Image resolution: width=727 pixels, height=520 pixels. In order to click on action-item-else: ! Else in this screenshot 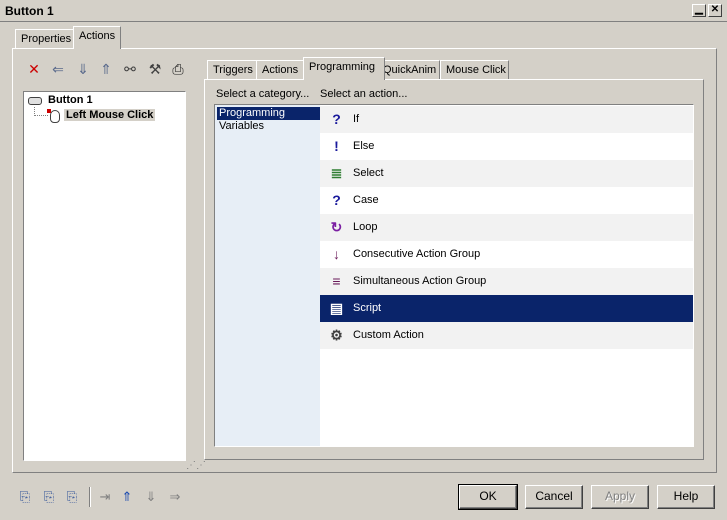, I will do `click(506, 146)`.